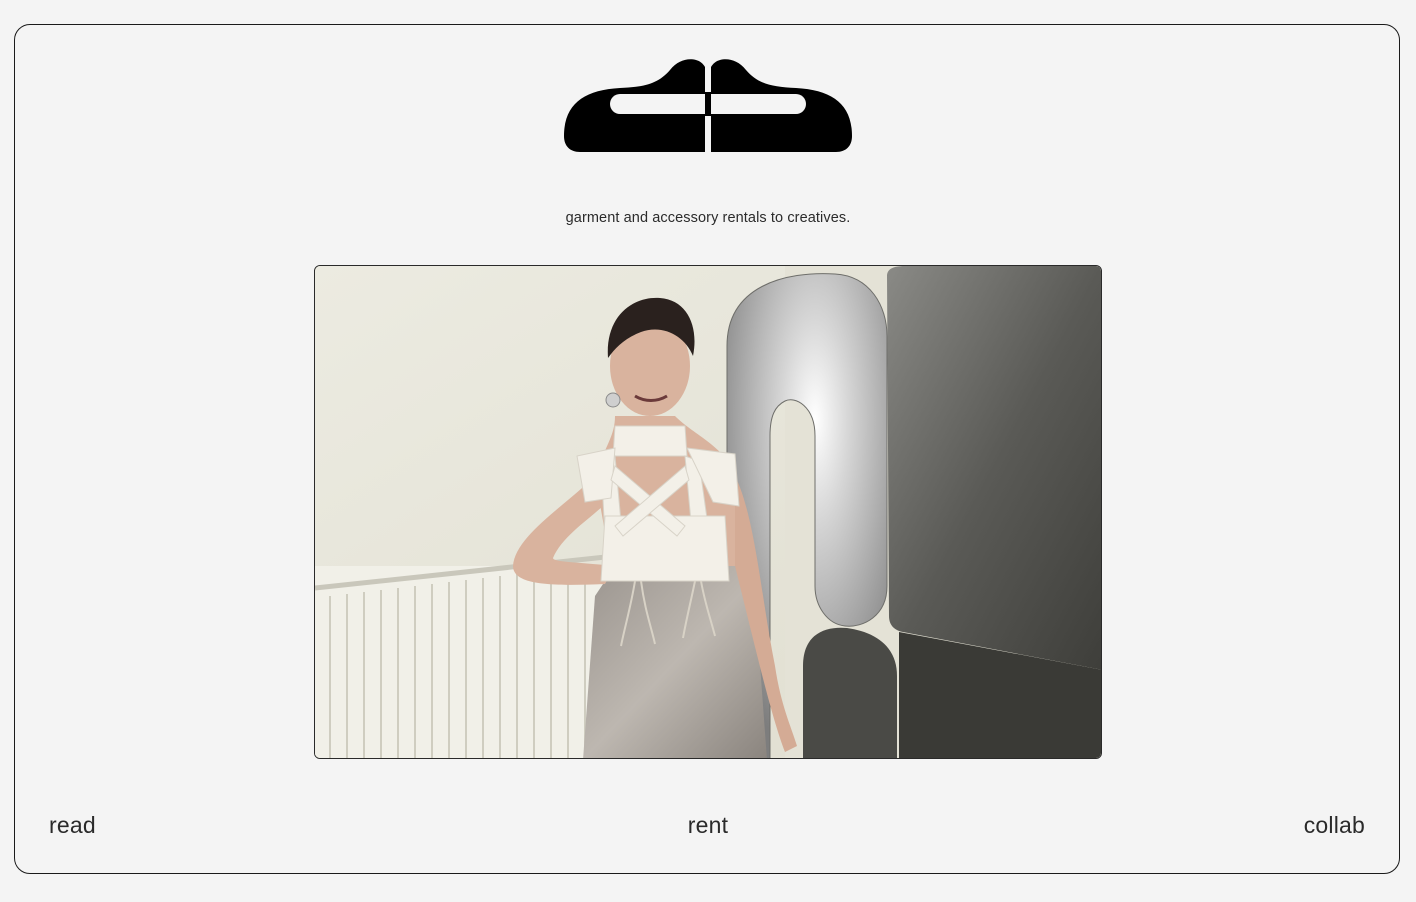  Describe the element at coordinates (708, 825) in the screenshot. I see `nav-rent-link: rent` at that location.